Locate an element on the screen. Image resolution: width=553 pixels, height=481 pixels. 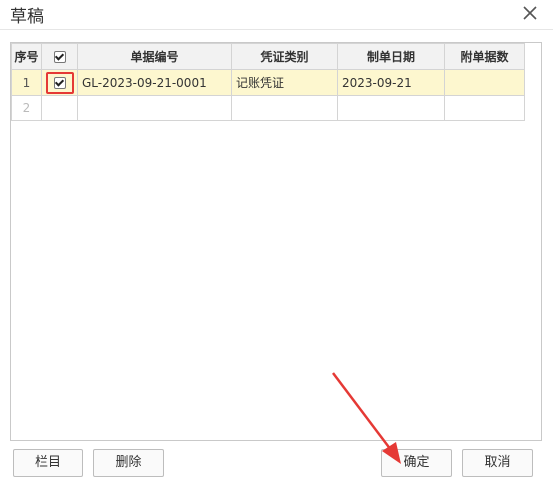
row-doc-no: GL-2023-09-21-0001 is located at coordinates (154, 82).